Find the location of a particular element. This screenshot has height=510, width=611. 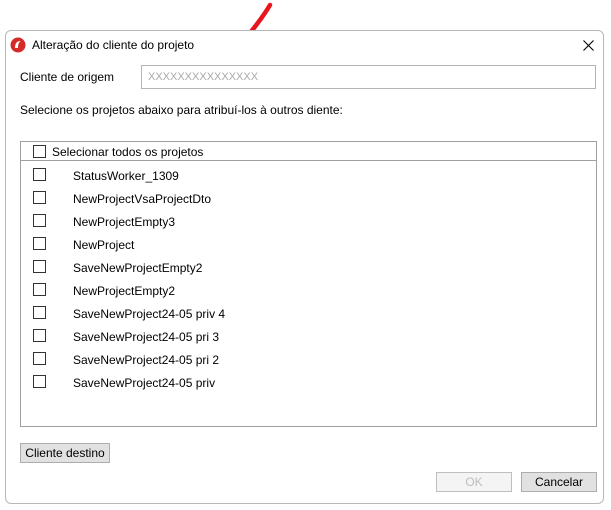

list-item: SaveNewProject24-05 priv 4 is located at coordinates (308, 316).